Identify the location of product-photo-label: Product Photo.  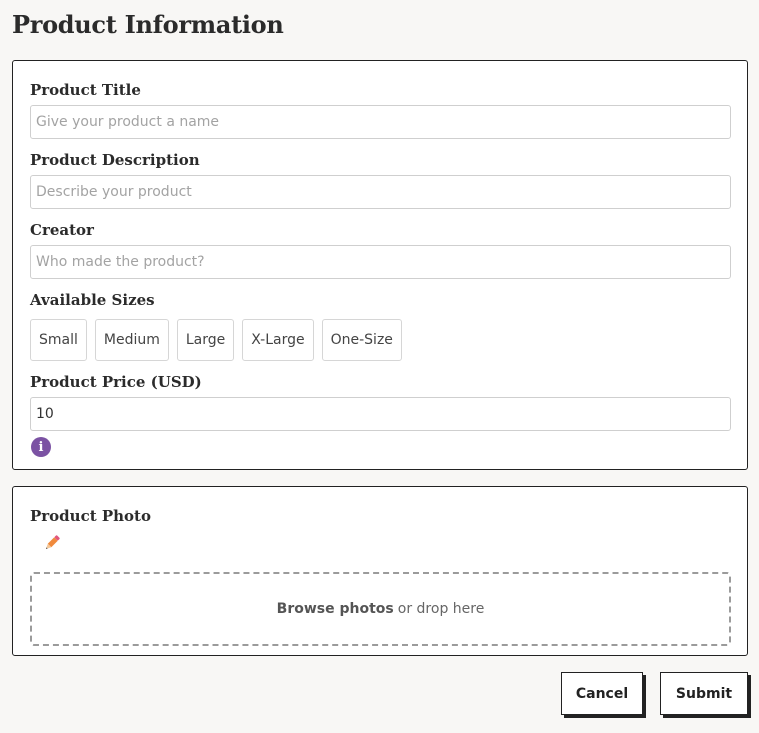
(90, 516).